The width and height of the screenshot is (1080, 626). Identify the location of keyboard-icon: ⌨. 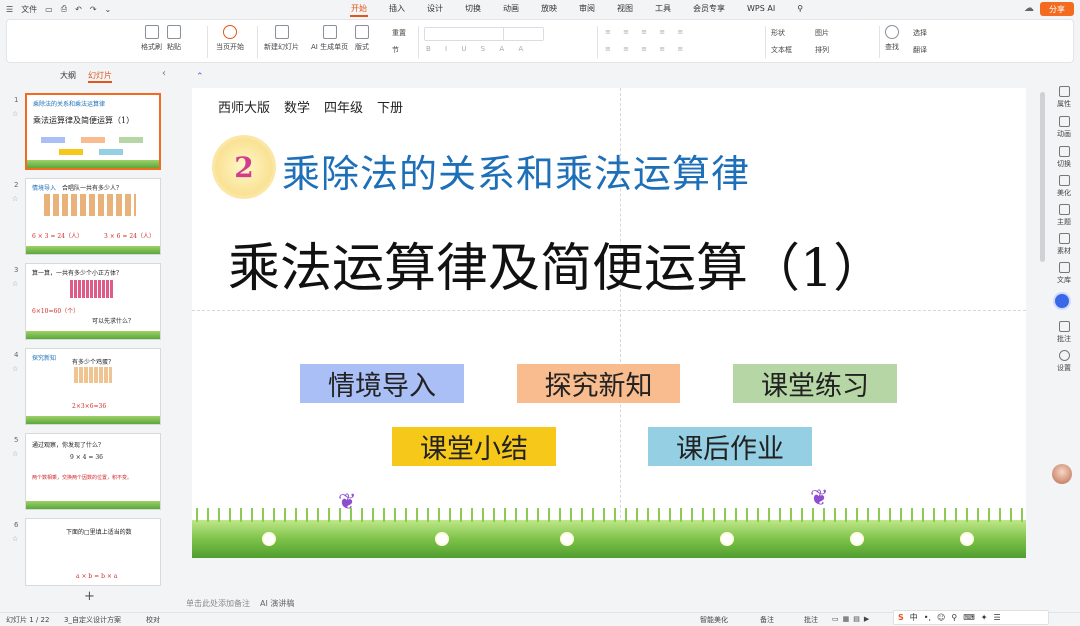
(969, 617).